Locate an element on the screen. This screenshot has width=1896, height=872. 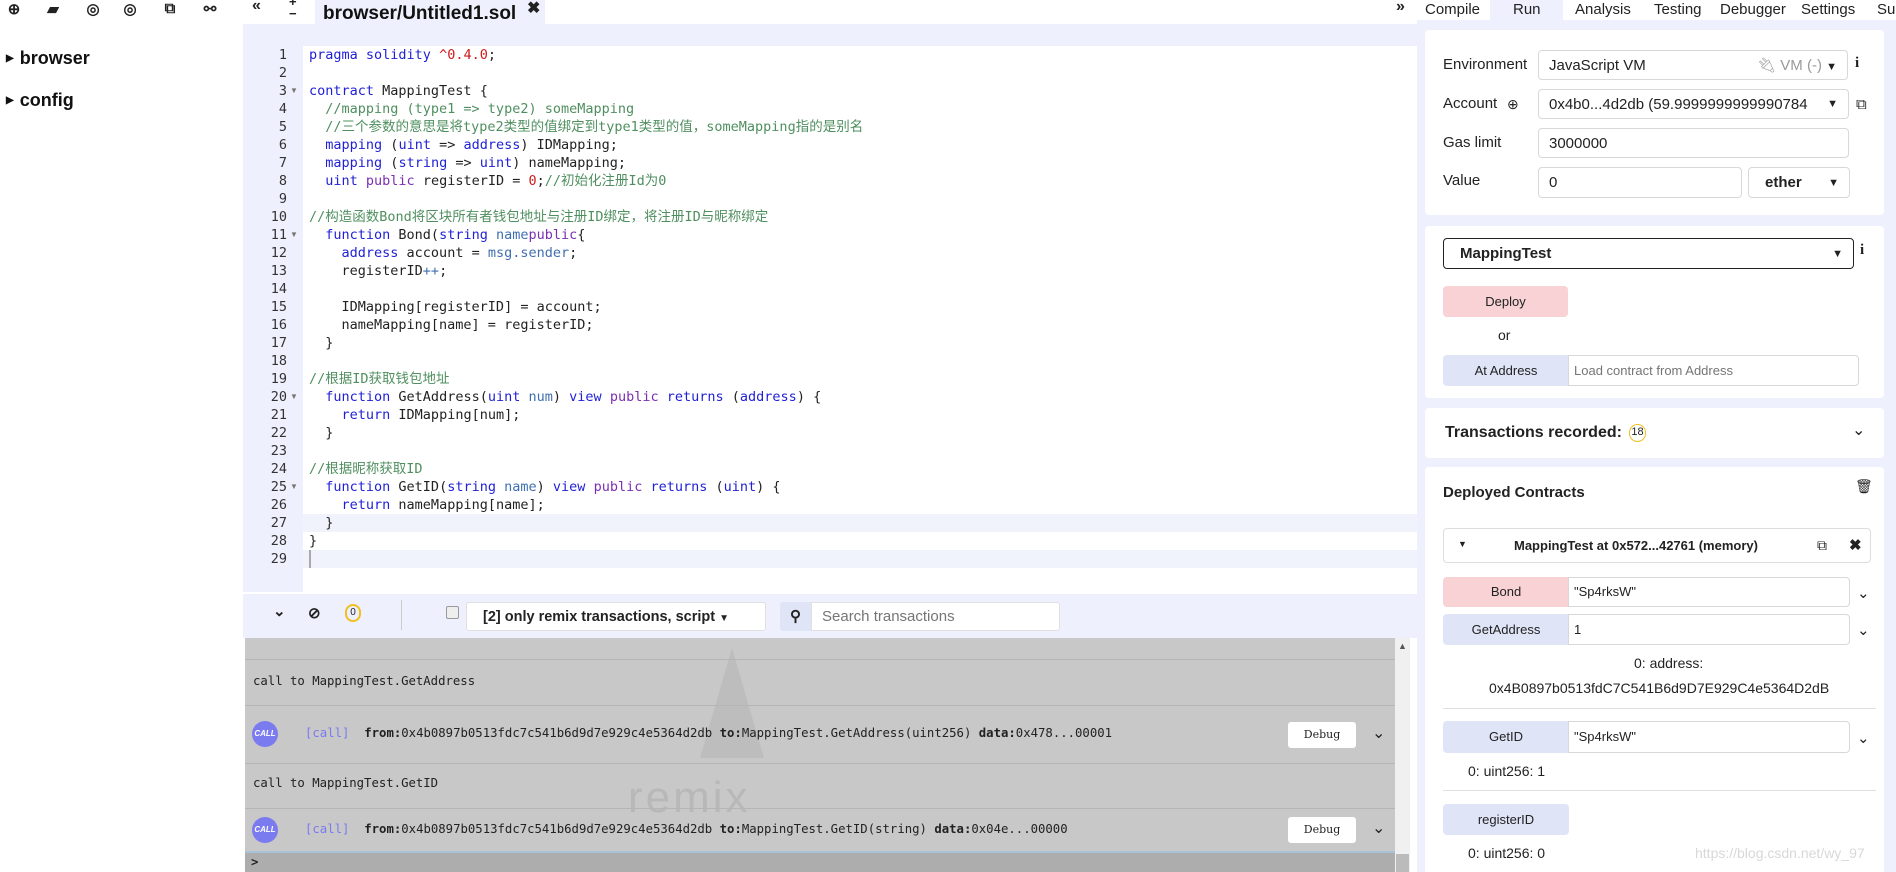
transaction-filter-dropdown: [2] only remix transactions, script ▼ is located at coordinates (616, 616).